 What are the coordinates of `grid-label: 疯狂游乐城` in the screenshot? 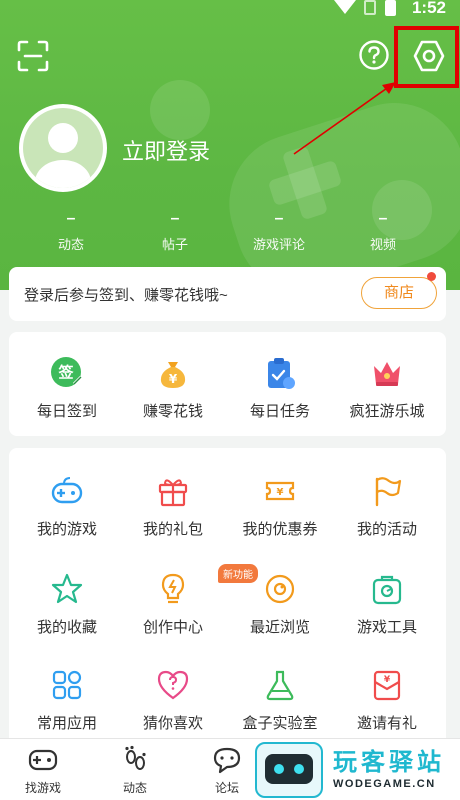 It's located at (387, 411).